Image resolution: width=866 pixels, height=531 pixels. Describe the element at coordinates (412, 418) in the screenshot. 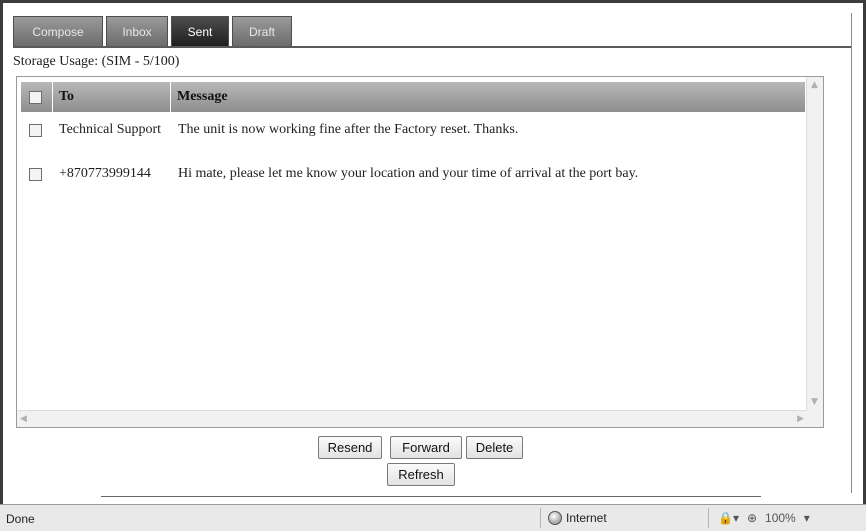

I see `horizontal-scrollbar: ◀ ▶` at that location.